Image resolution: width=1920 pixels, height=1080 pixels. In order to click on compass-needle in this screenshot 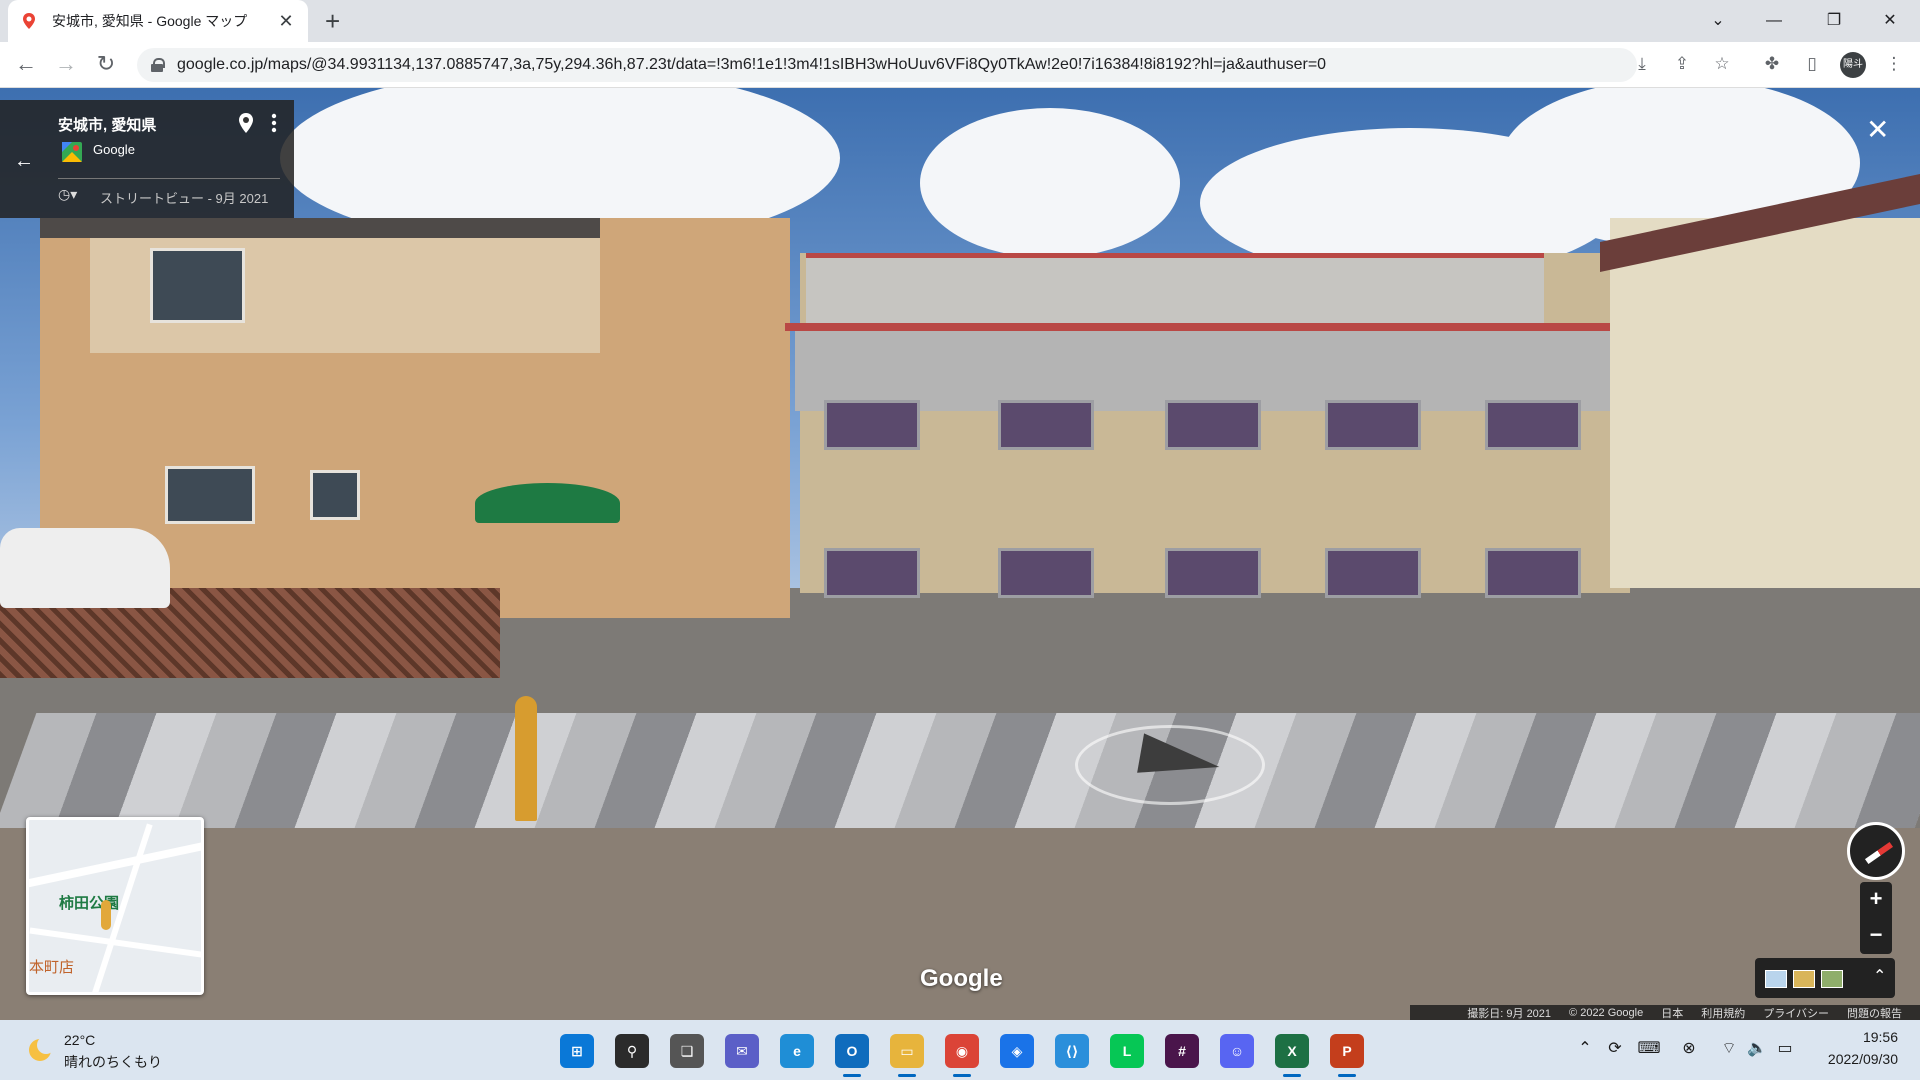, I will do `click(1879, 853)`.